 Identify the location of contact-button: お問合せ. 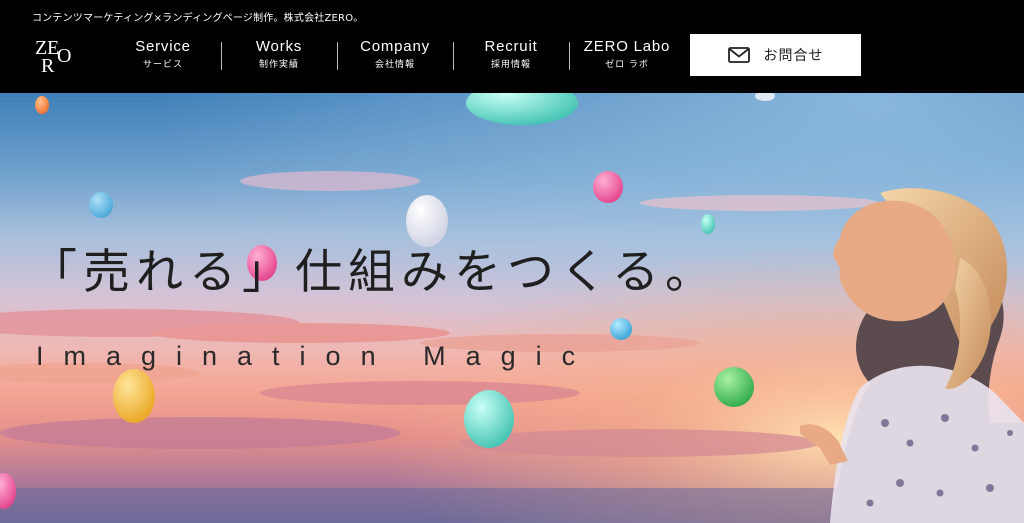
(775, 55).